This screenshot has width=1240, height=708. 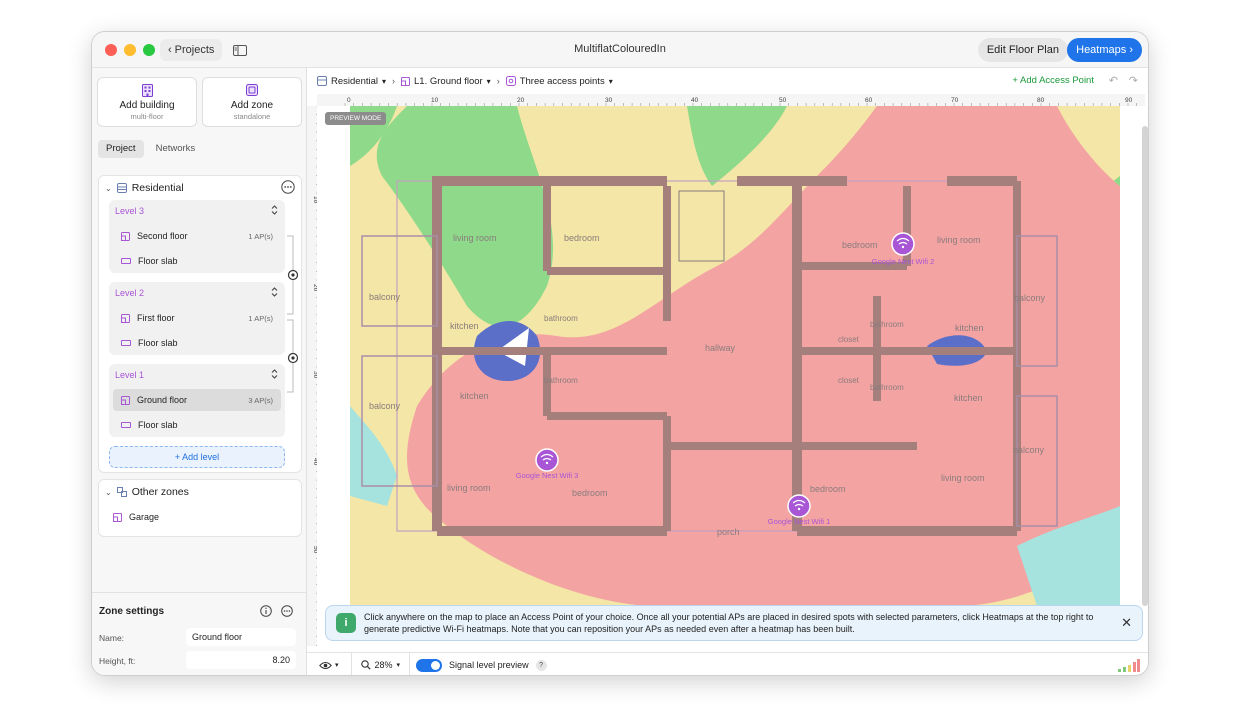 I want to click on bottom-toolbar: ▾ 28% ▾ Signal level preview ?, so click(x=727, y=663).